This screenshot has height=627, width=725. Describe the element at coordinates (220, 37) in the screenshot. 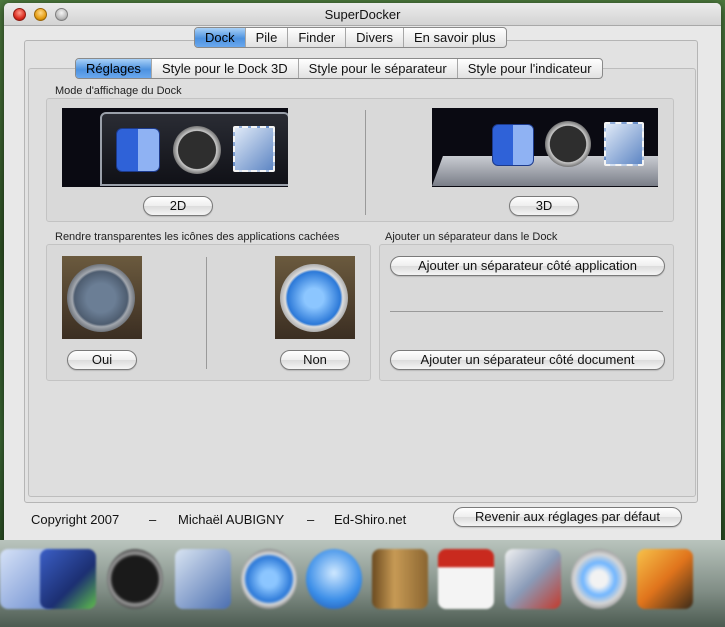

I see `tab-dock: Dock` at that location.